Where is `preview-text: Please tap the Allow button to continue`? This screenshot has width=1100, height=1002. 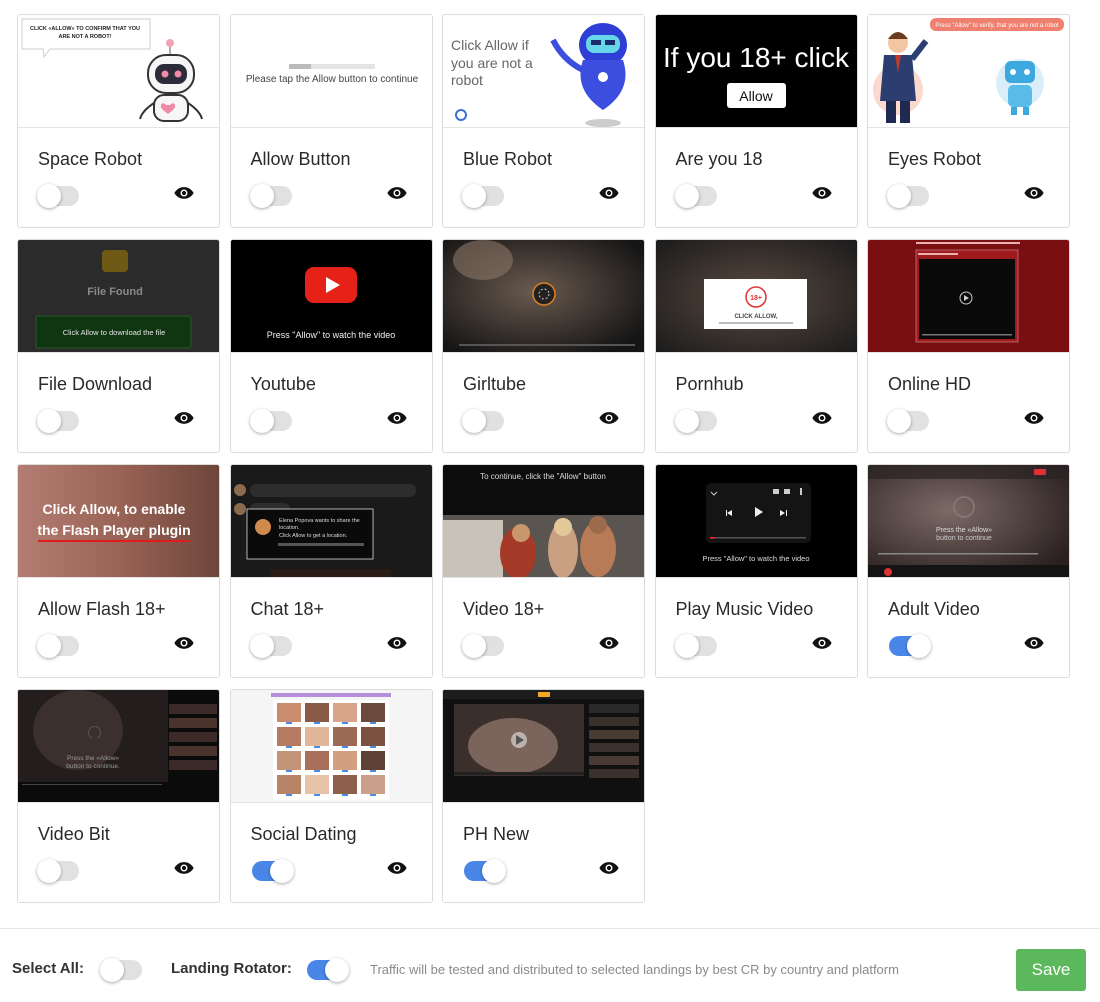
preview-text: Please tap the Allow button to continue is located at coordinates (331, 79).